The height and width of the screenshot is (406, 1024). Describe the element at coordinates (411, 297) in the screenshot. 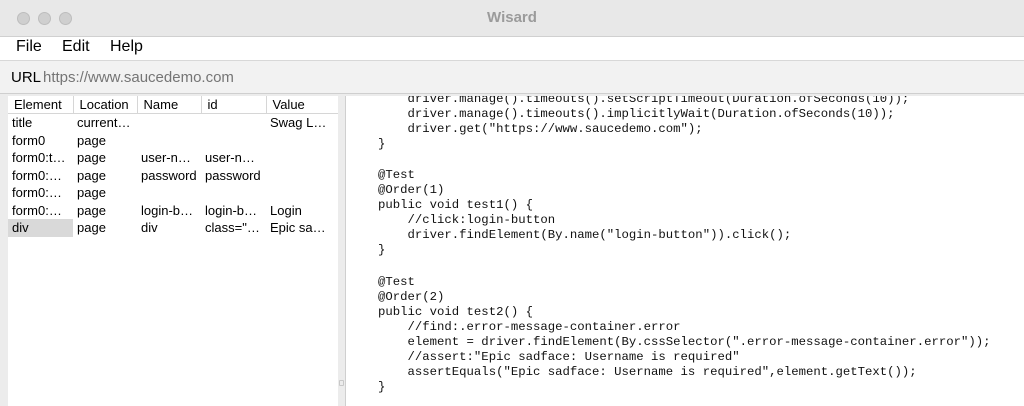

I see `code-line: @Order(2)` at that location.